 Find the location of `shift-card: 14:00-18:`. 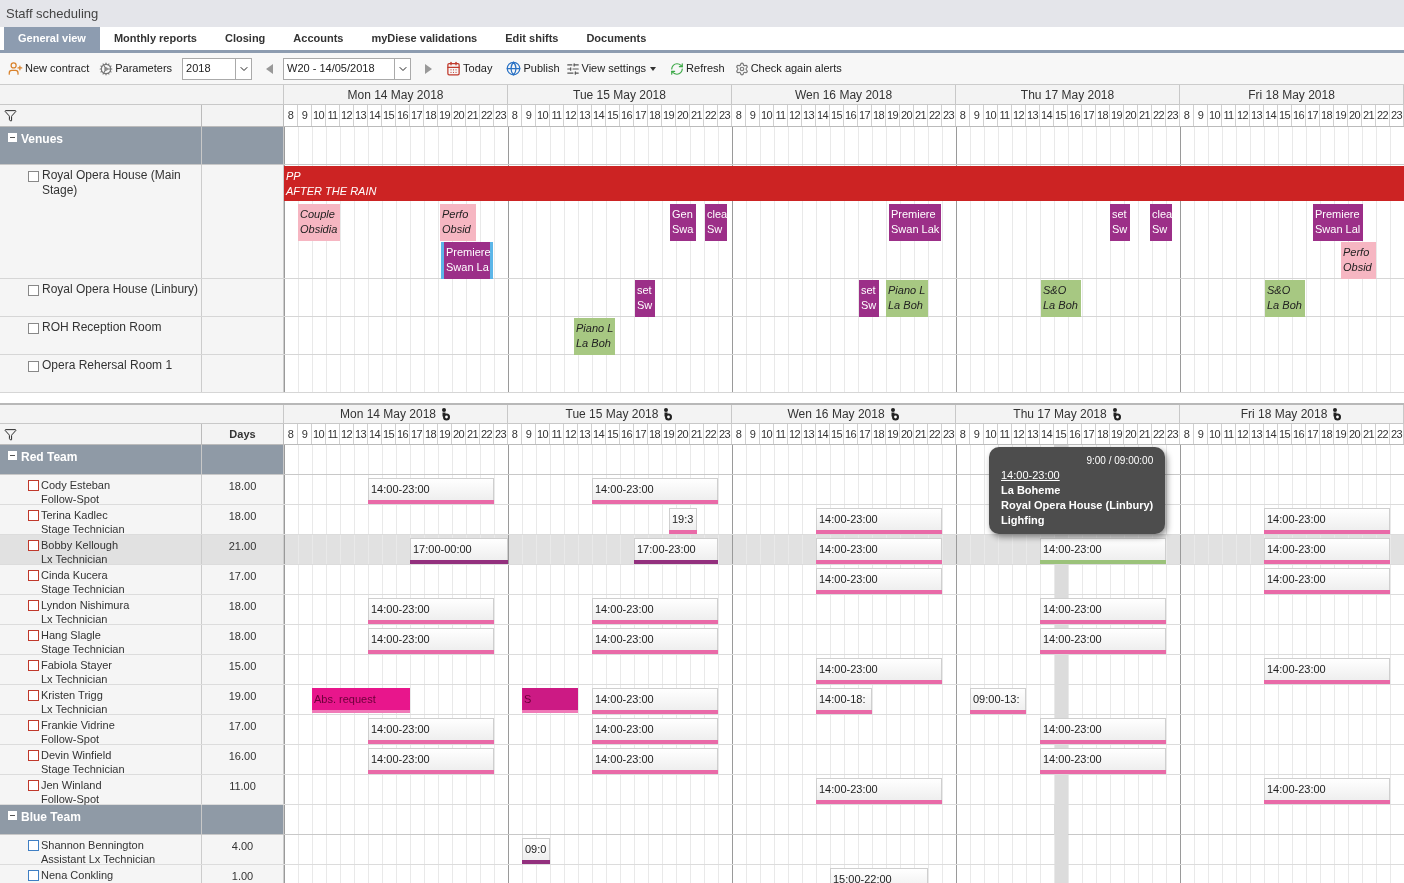

shift-card: 14:00-18: is located at coordinates (844, 701).